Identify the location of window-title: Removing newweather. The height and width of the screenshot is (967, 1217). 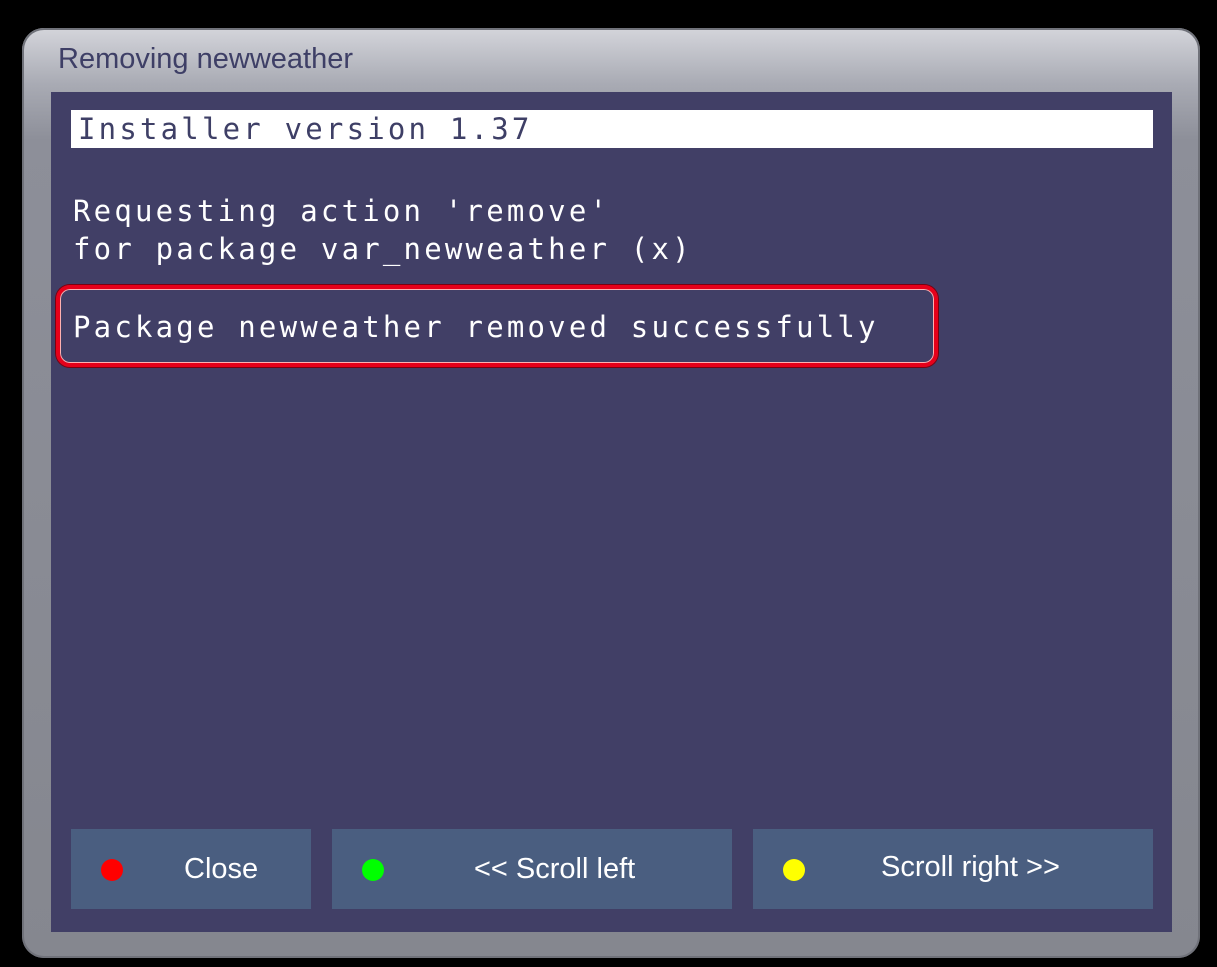
(205, 59).